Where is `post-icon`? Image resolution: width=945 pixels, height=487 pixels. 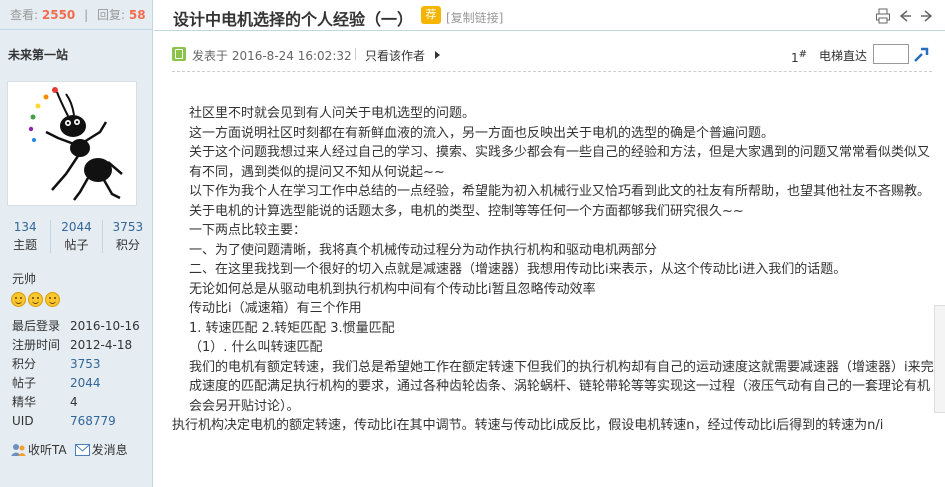
post-icon is located at coordinates (179, 54).